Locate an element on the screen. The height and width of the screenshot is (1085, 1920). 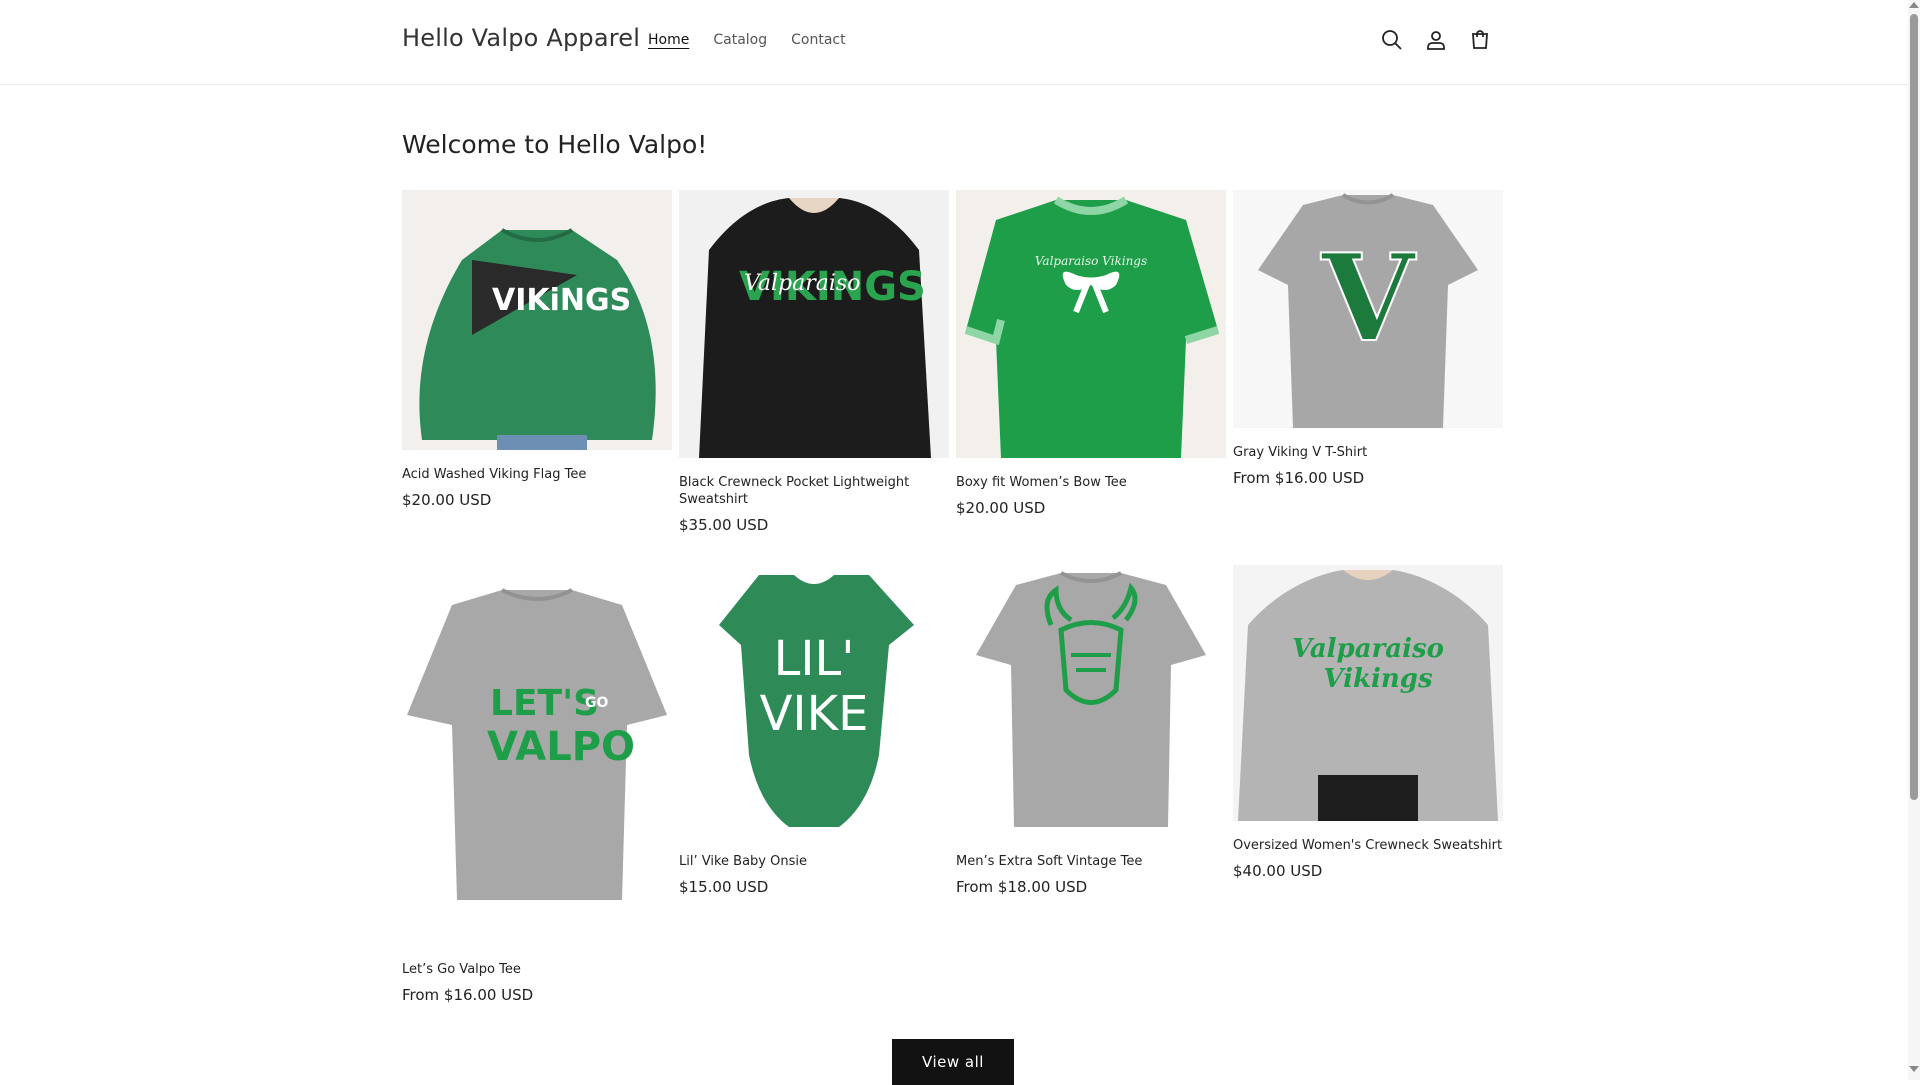
product-title: Men’s Extra Soft Vintage Tee is located at coordinates (1091, 861).